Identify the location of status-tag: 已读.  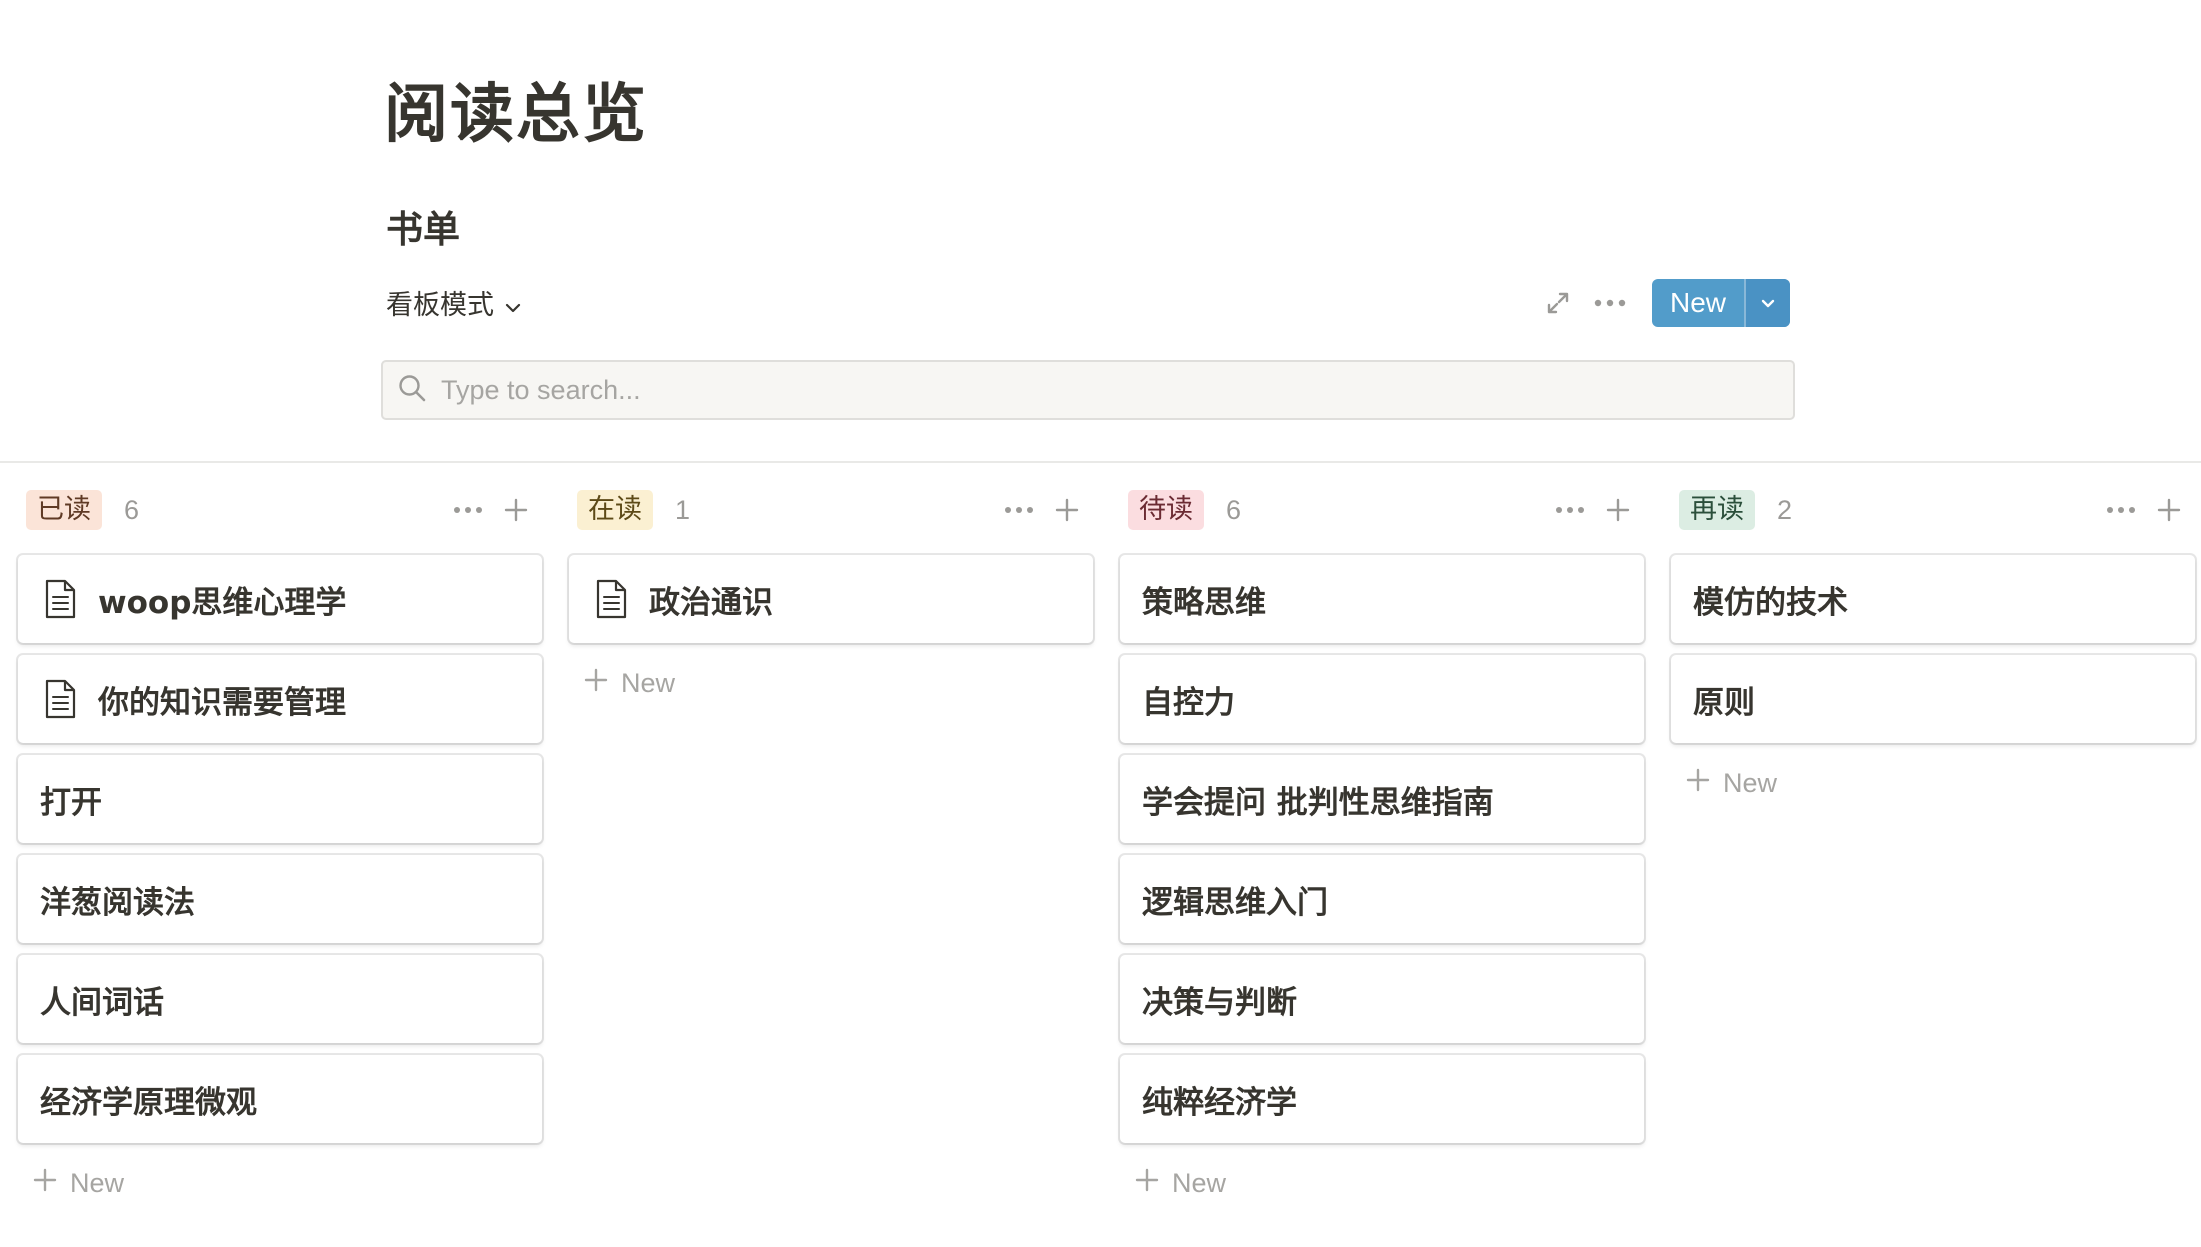
(64, 510).